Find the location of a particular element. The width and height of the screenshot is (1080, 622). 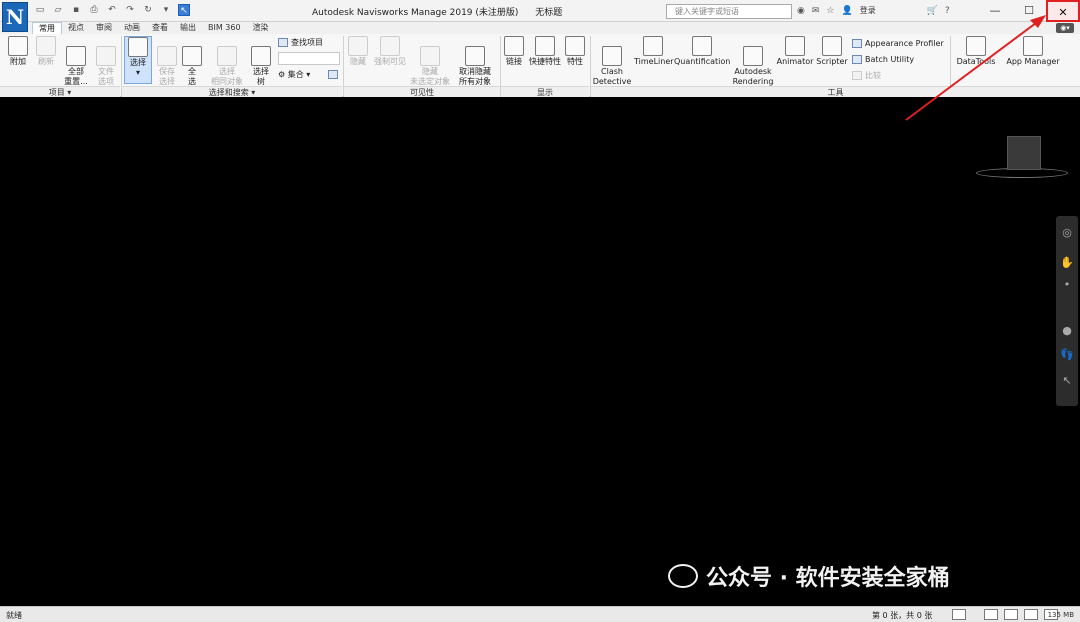

select-same-button: 选择 相同对象 is located at coordinates (227, 61).